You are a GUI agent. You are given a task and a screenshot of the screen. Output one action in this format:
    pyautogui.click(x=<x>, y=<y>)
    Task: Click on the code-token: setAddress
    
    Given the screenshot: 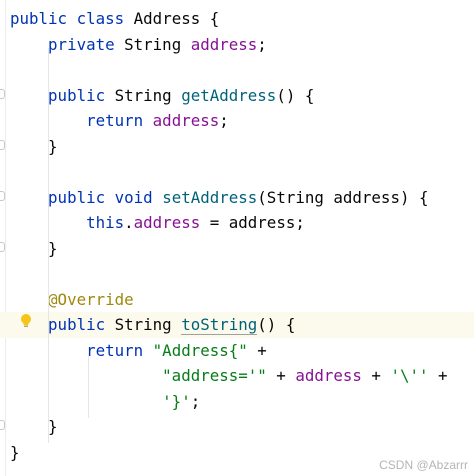 What is the action you would take?
    pyautogui.click(x=210, y=197)
    